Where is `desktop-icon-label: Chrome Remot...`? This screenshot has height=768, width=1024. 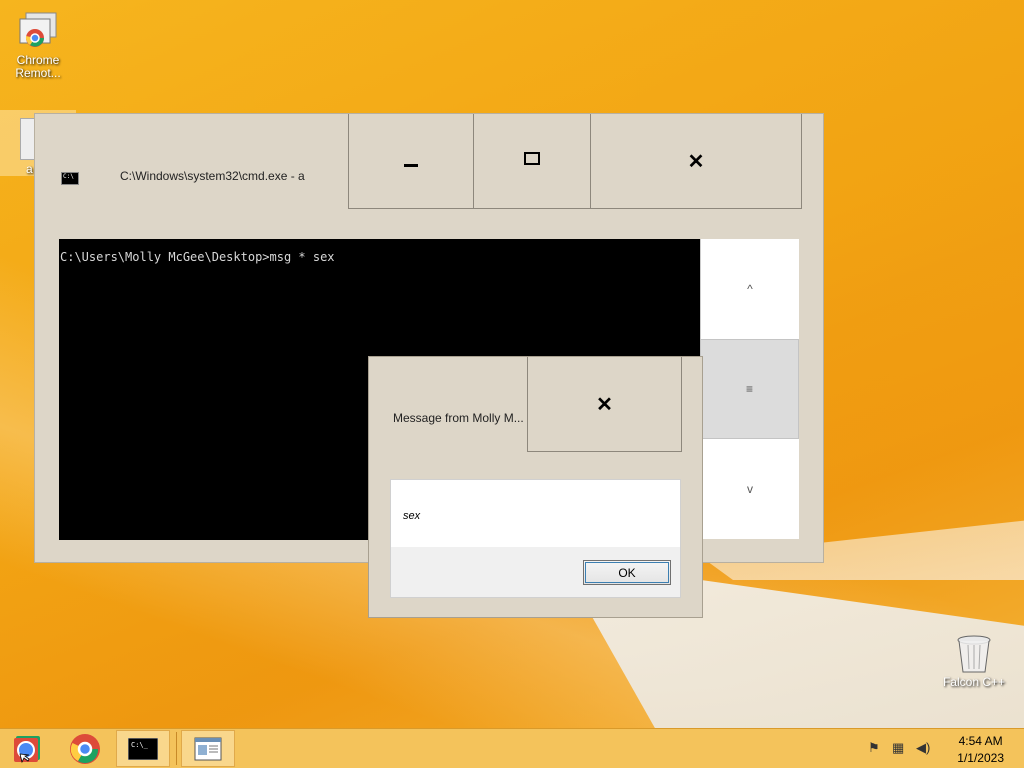 desktop-icon-label: Chrome Remot... is located at coordinates (38, 66).